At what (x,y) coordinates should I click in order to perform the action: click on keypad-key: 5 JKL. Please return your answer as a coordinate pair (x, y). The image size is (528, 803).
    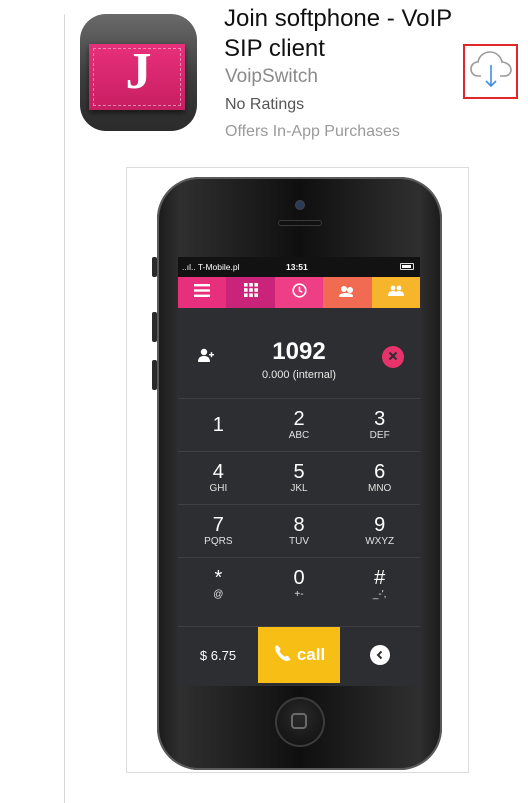
    Looking at the image, I should click on (299, 478).